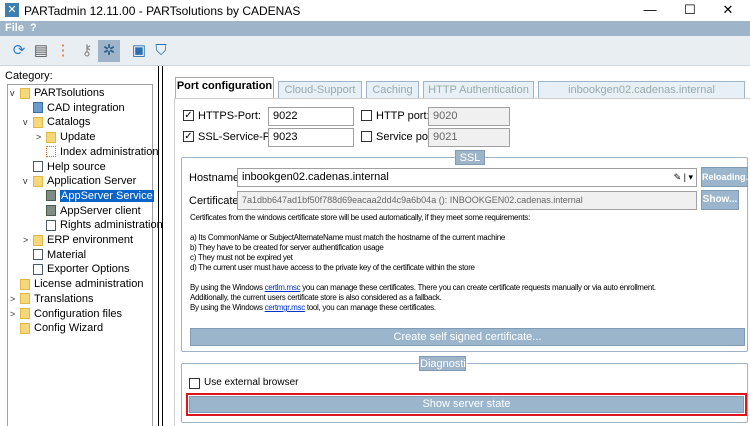 The width and height of the screenshot is (750, 426). What do you see at coordinates (320, 90) in the screenshot?
I see `tab-cloud-support: Cloud-Support` at bounding box center [320, 90].